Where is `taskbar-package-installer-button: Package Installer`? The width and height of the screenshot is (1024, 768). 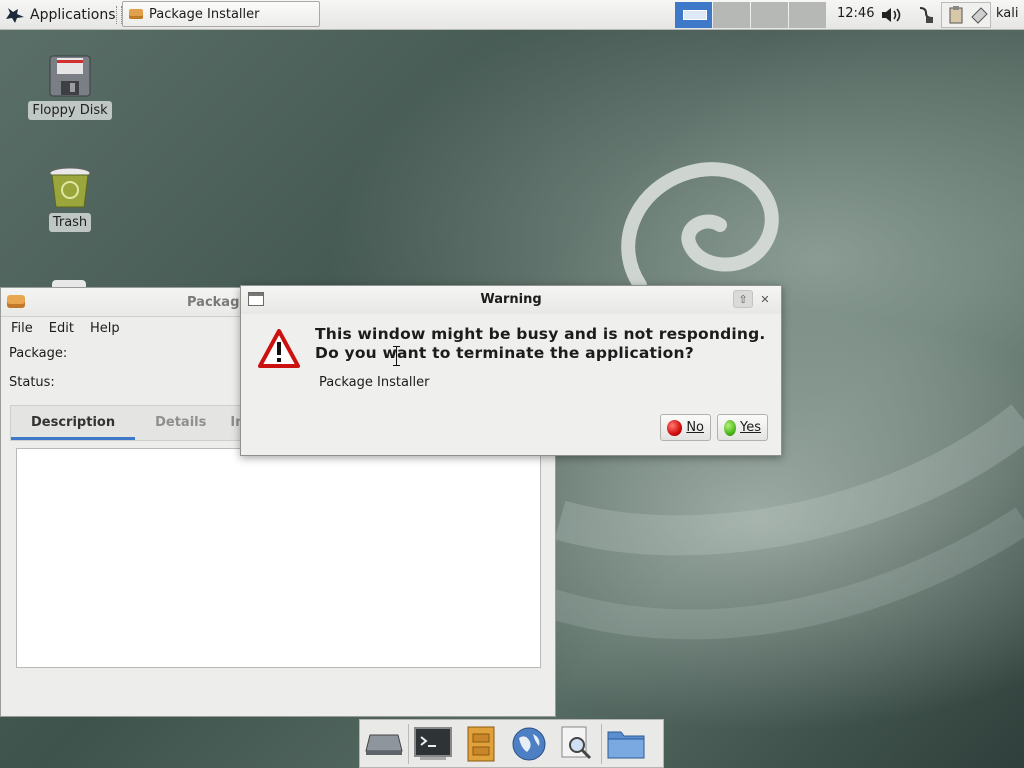 taskbar-package-installer-button: Package Installer is located at coordinates (221, 14).